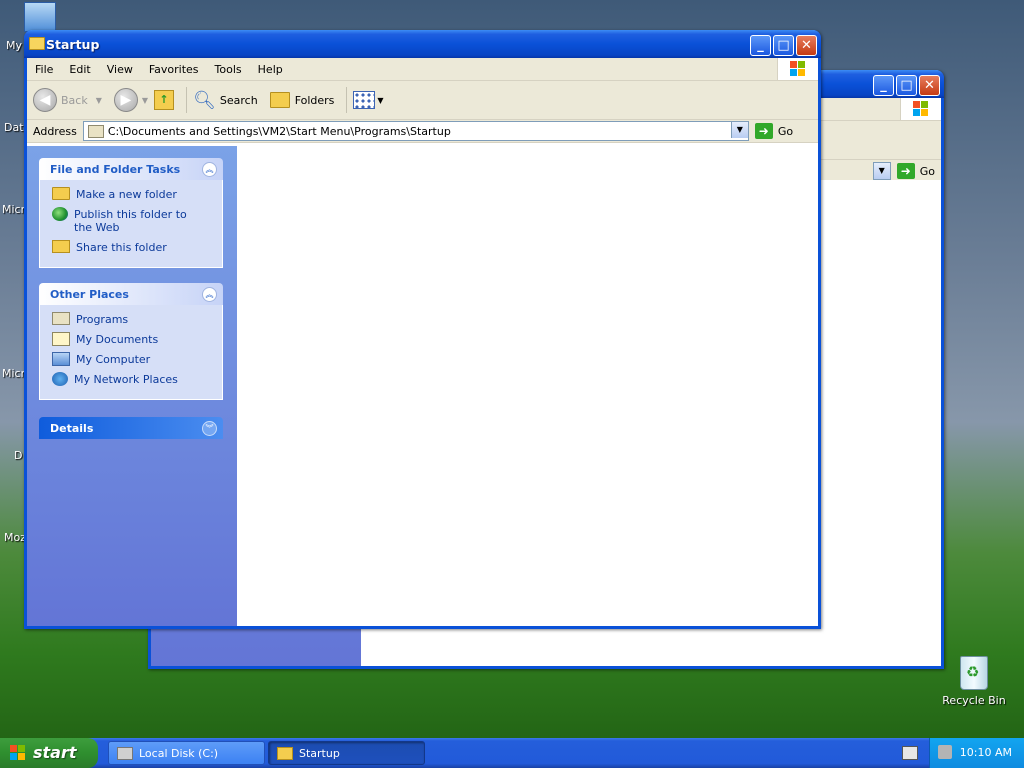 Image resolution: width=1024 pixels, height=768 pixels. I want to click on publish-folder-link: Publish this folder to the Web, so click(137, 220).